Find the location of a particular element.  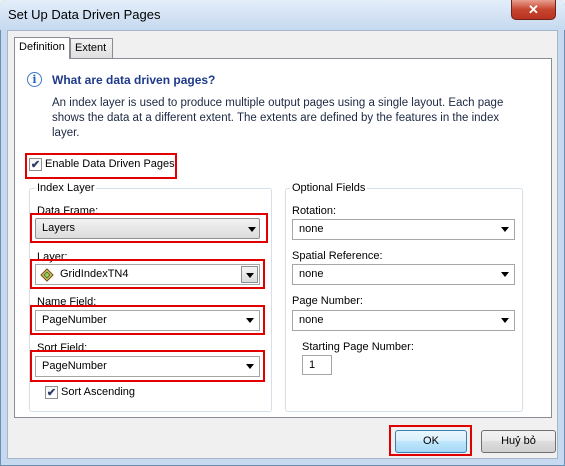

info-heading: What are data driven pages? is located at coordinates (134, 80).